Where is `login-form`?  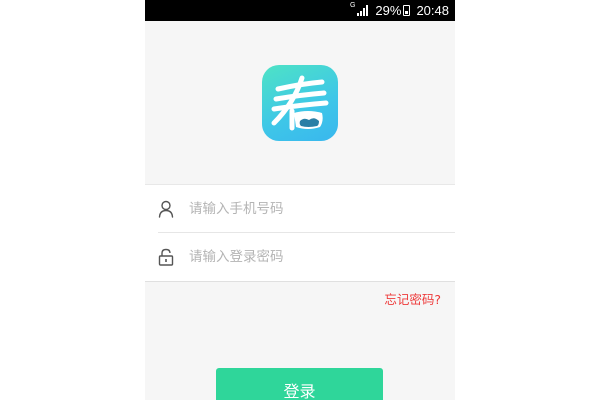
login-form is located at coordinates (300, 233).